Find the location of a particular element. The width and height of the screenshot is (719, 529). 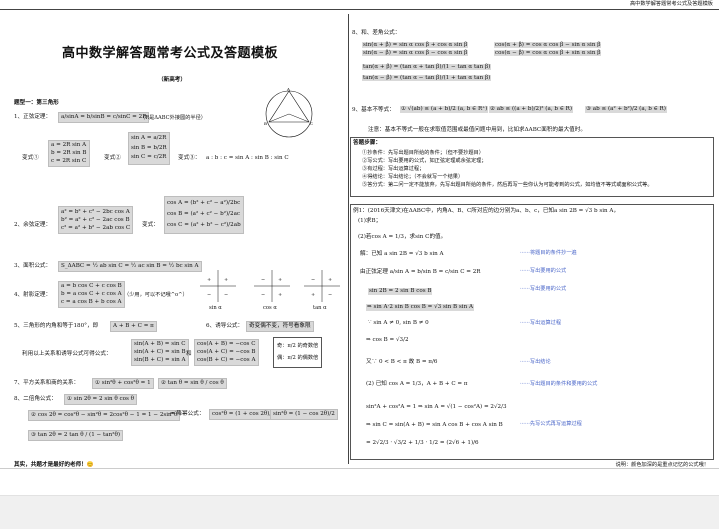

angle-sum-text: 5、三角形的内角和等于180°，即 is located at coordinates (56, 326).